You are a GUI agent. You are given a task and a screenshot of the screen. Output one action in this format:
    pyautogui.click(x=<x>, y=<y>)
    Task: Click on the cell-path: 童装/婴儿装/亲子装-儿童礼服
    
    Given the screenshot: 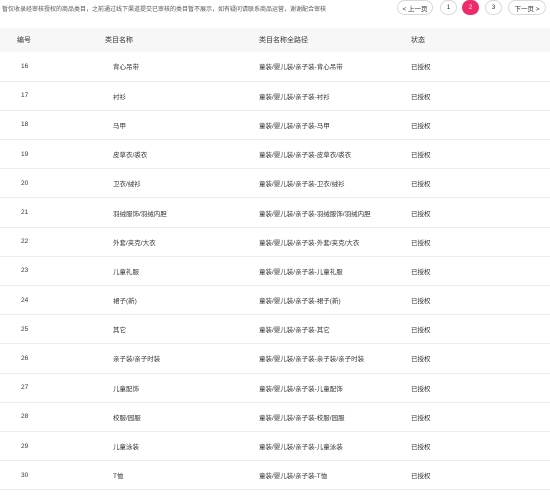 What is the action you would take?
    pyautogui.click(x=301, y=272)
    